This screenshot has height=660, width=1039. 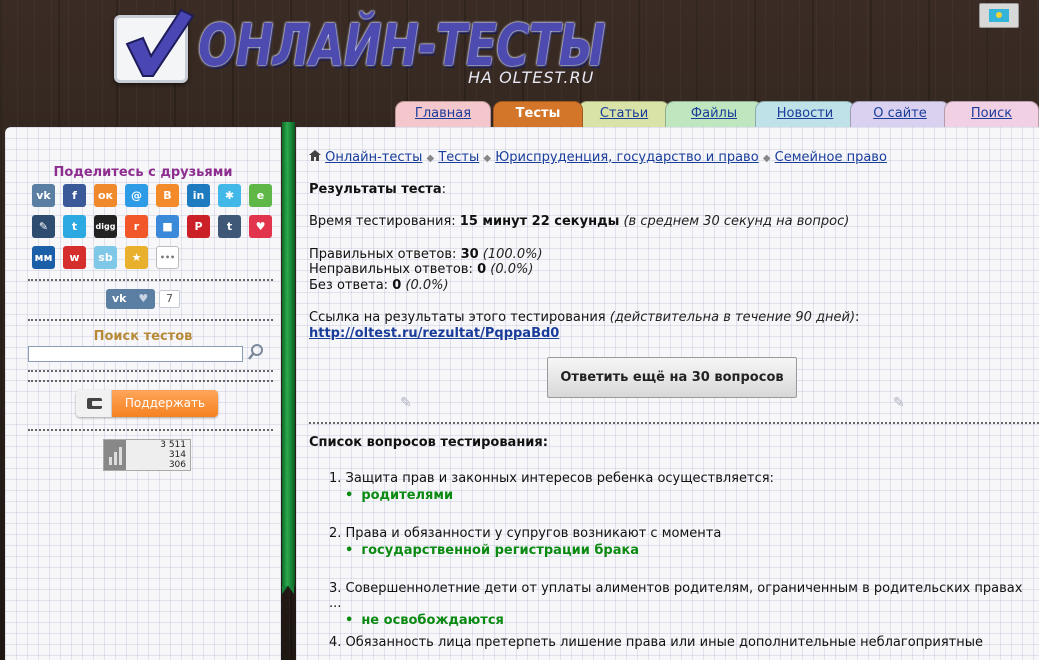 What do you see at coordinates (143, 336) in the screenshot?
I see `search-title: Поиск тестов` at bounding box center [143, 336].